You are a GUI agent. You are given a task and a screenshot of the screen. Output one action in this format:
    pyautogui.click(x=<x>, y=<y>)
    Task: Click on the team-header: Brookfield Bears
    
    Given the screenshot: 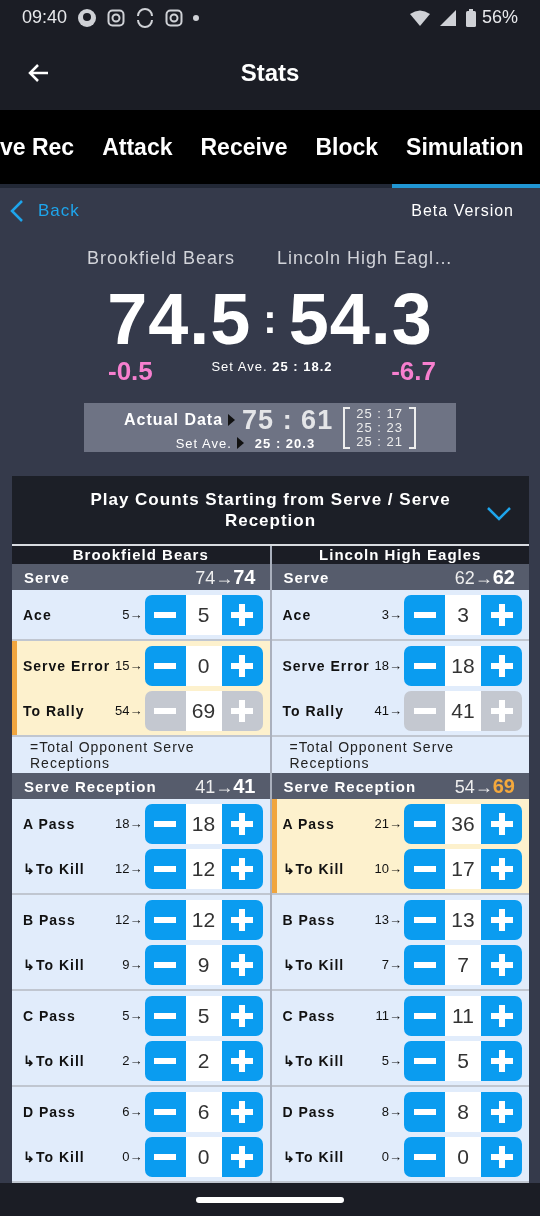 What is the action you would take?
    pyautogui.click(x=141, y=555)
    